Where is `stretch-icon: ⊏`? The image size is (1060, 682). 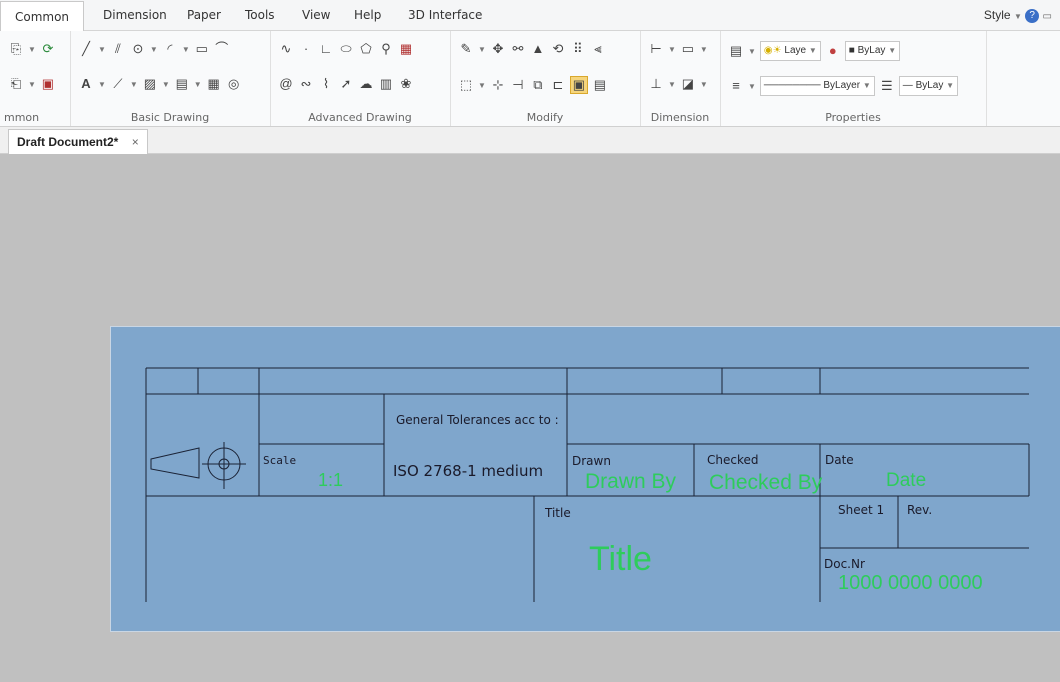
stretch-icon: ⊏ is located at coordinates (558, 85).